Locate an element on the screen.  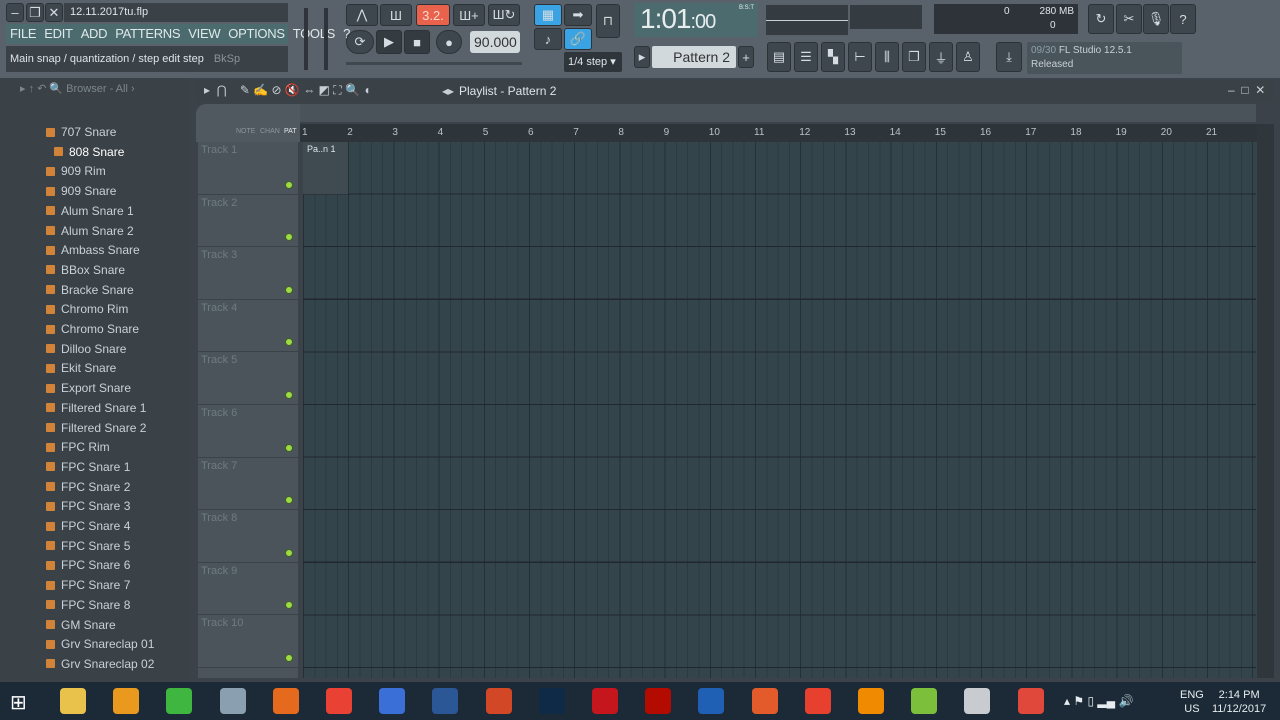
countdown-icon: Ш+ is located at coordinates (469, 15).